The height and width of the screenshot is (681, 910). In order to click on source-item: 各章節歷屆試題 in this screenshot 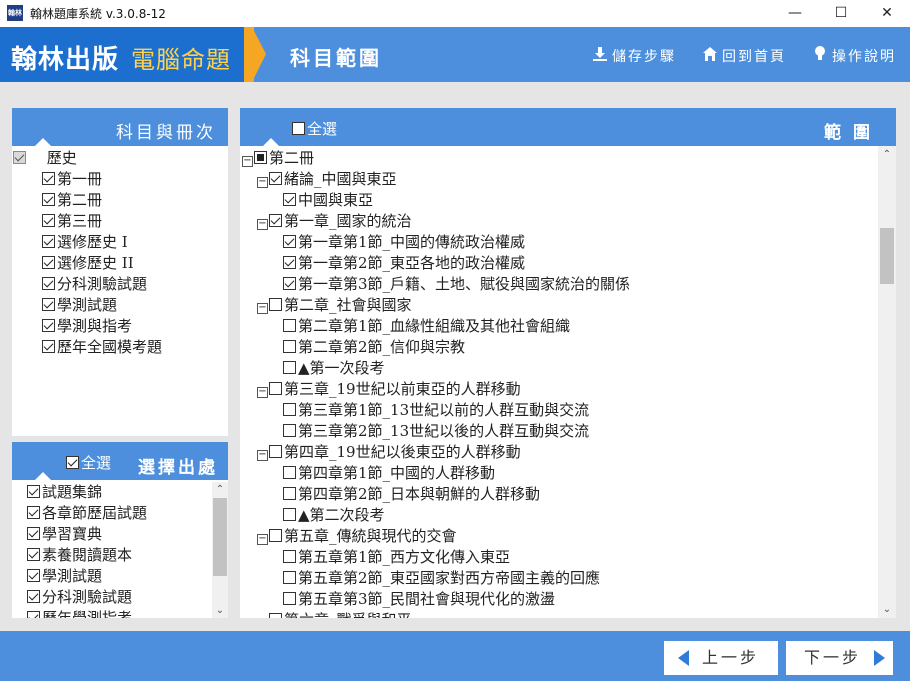, I will do `click(87, 513)`.